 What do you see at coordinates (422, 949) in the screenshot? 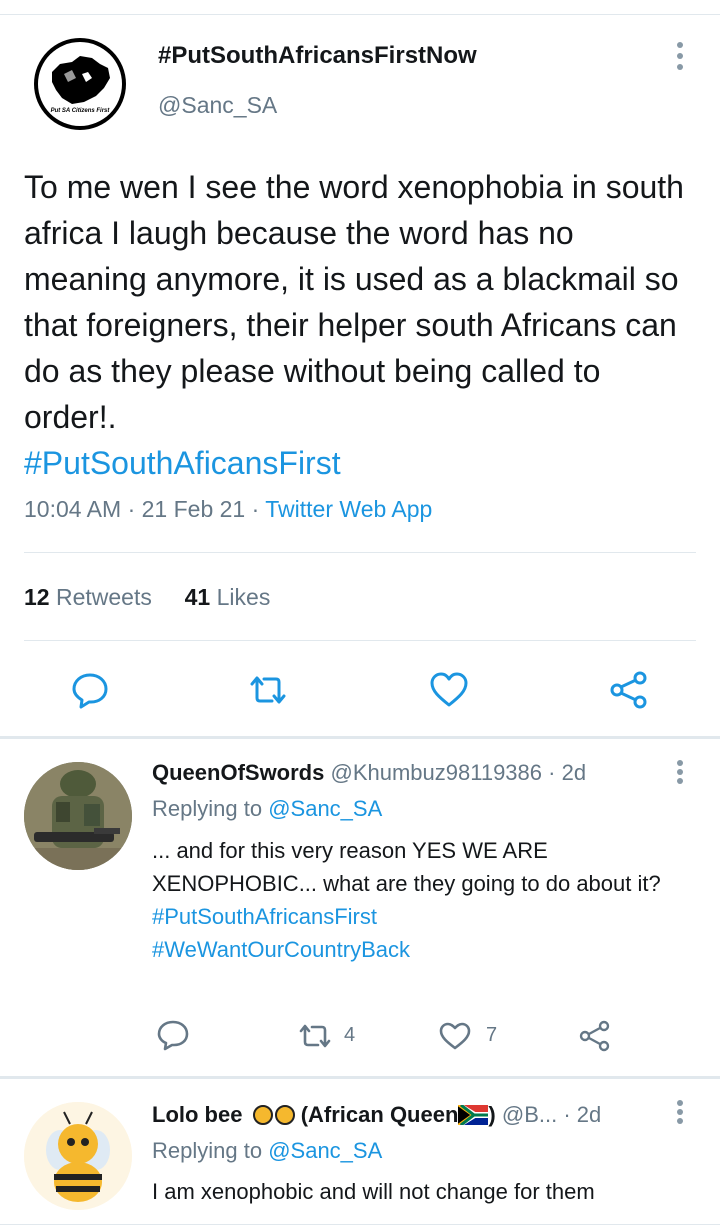
I see `reply-hashtag: #WeWantOurCountryBack` at bounding box center [422, 949].